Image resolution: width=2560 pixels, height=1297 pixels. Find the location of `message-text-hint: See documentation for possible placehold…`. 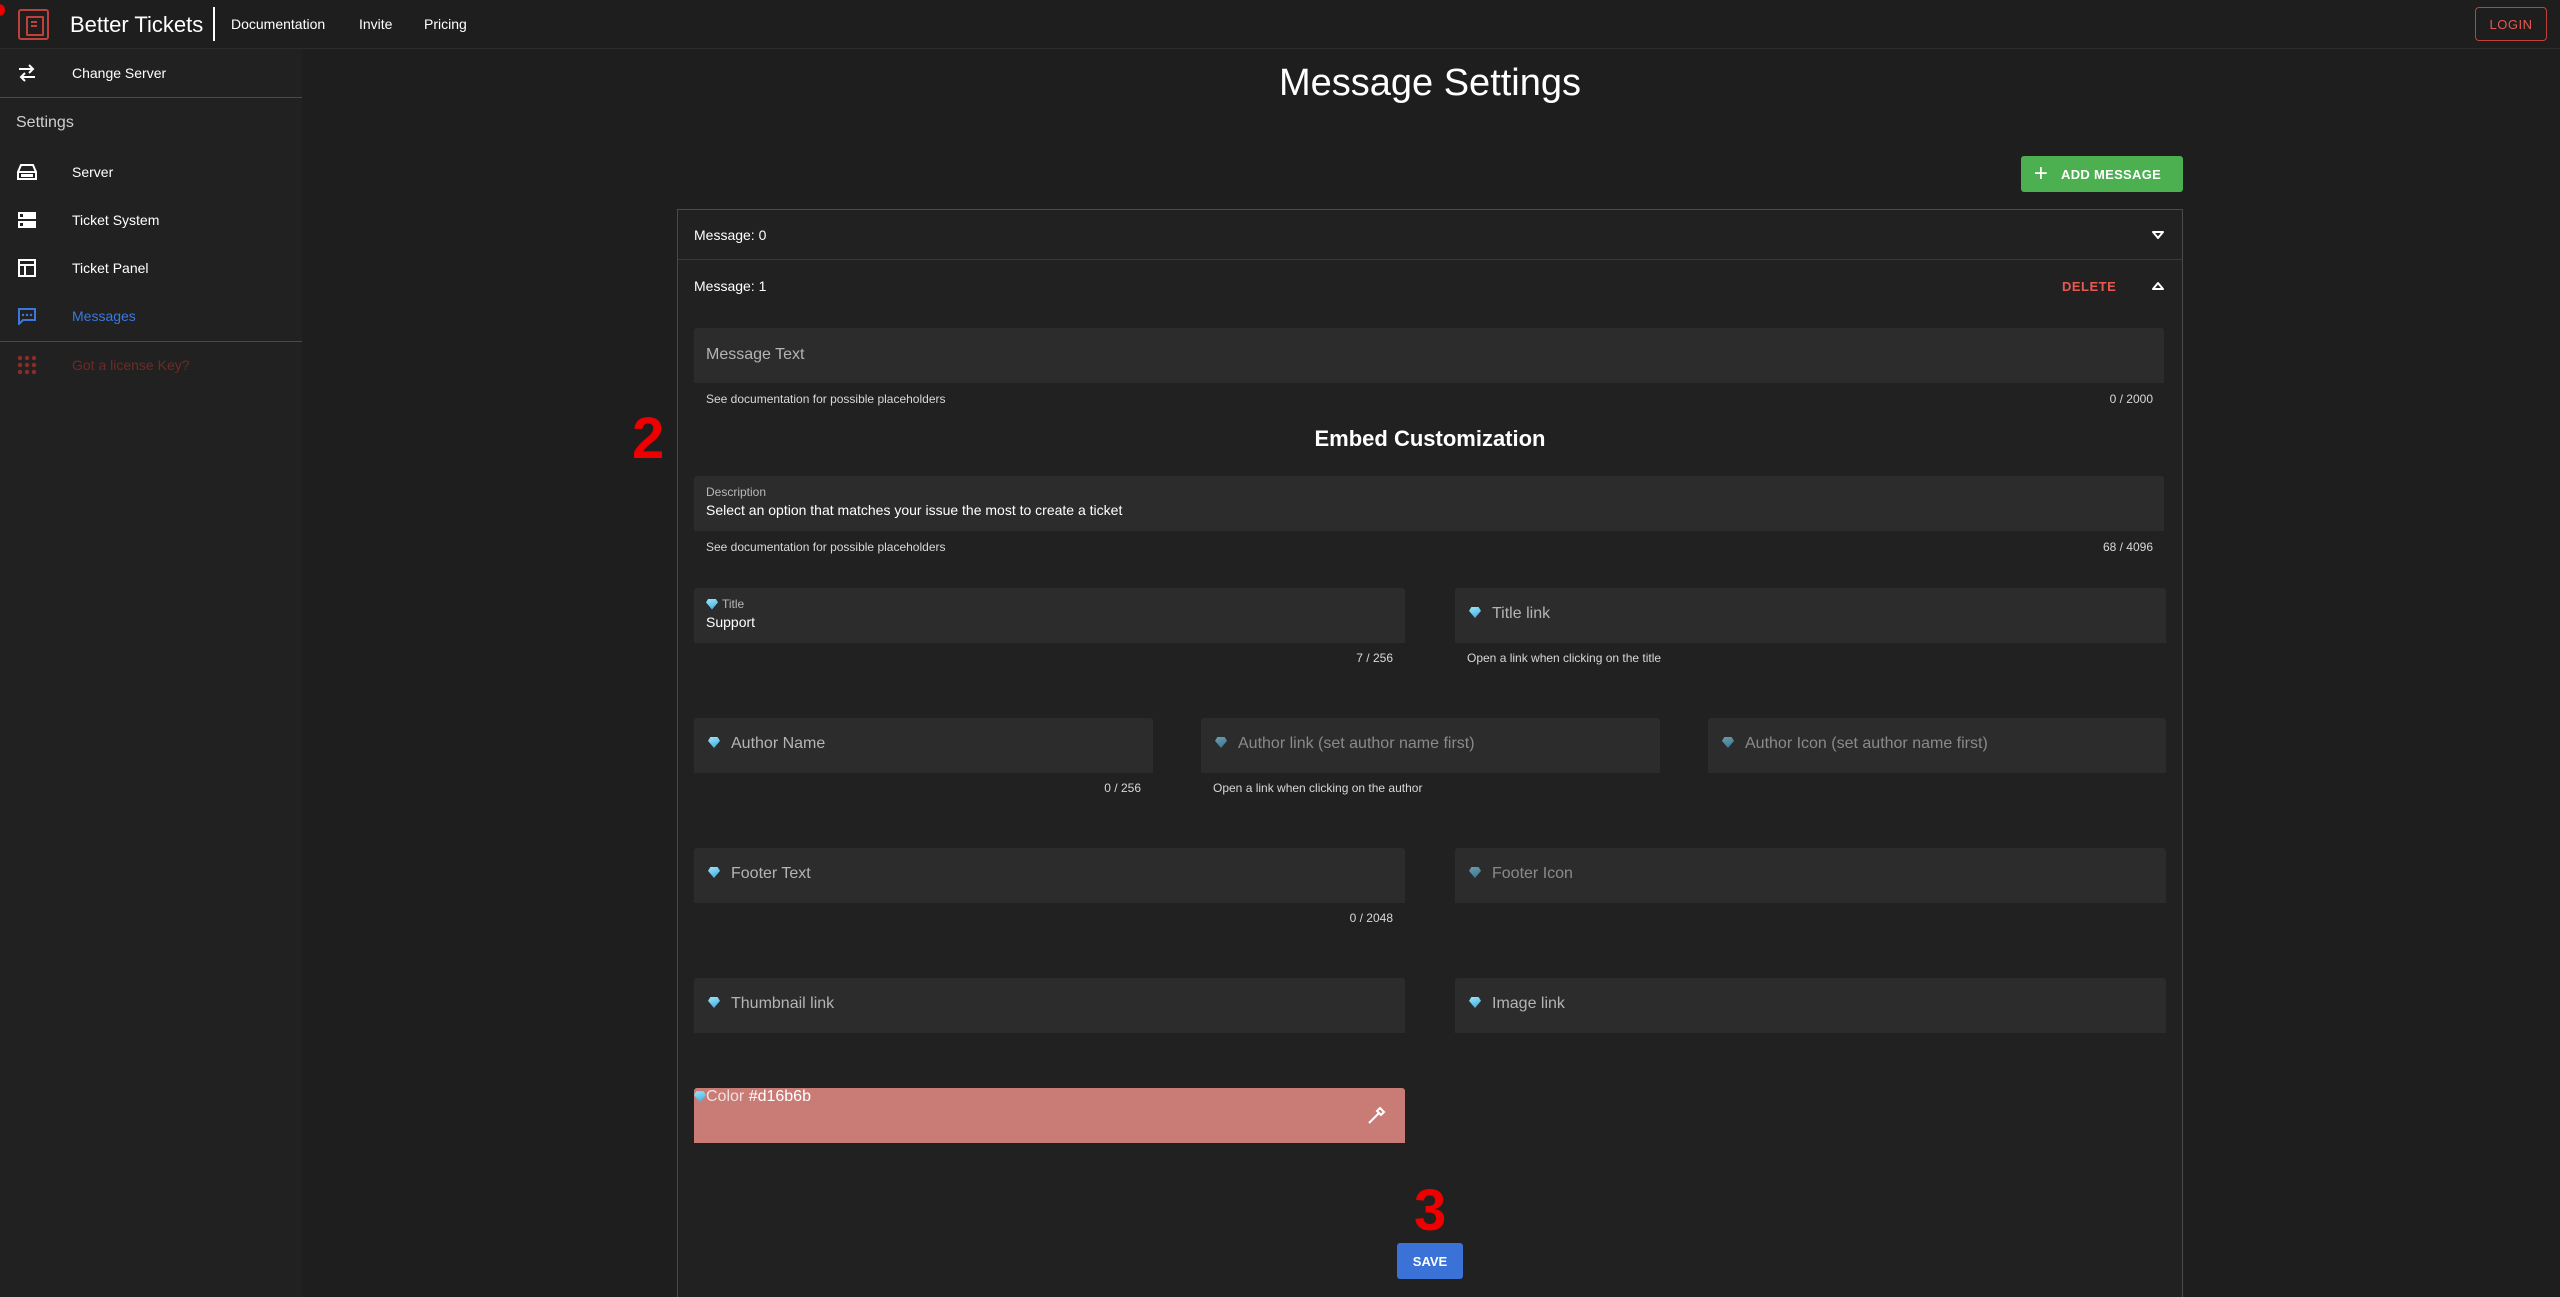

message-text-hint: See documentation for possible placehold… is located at coordinates (826, 399).